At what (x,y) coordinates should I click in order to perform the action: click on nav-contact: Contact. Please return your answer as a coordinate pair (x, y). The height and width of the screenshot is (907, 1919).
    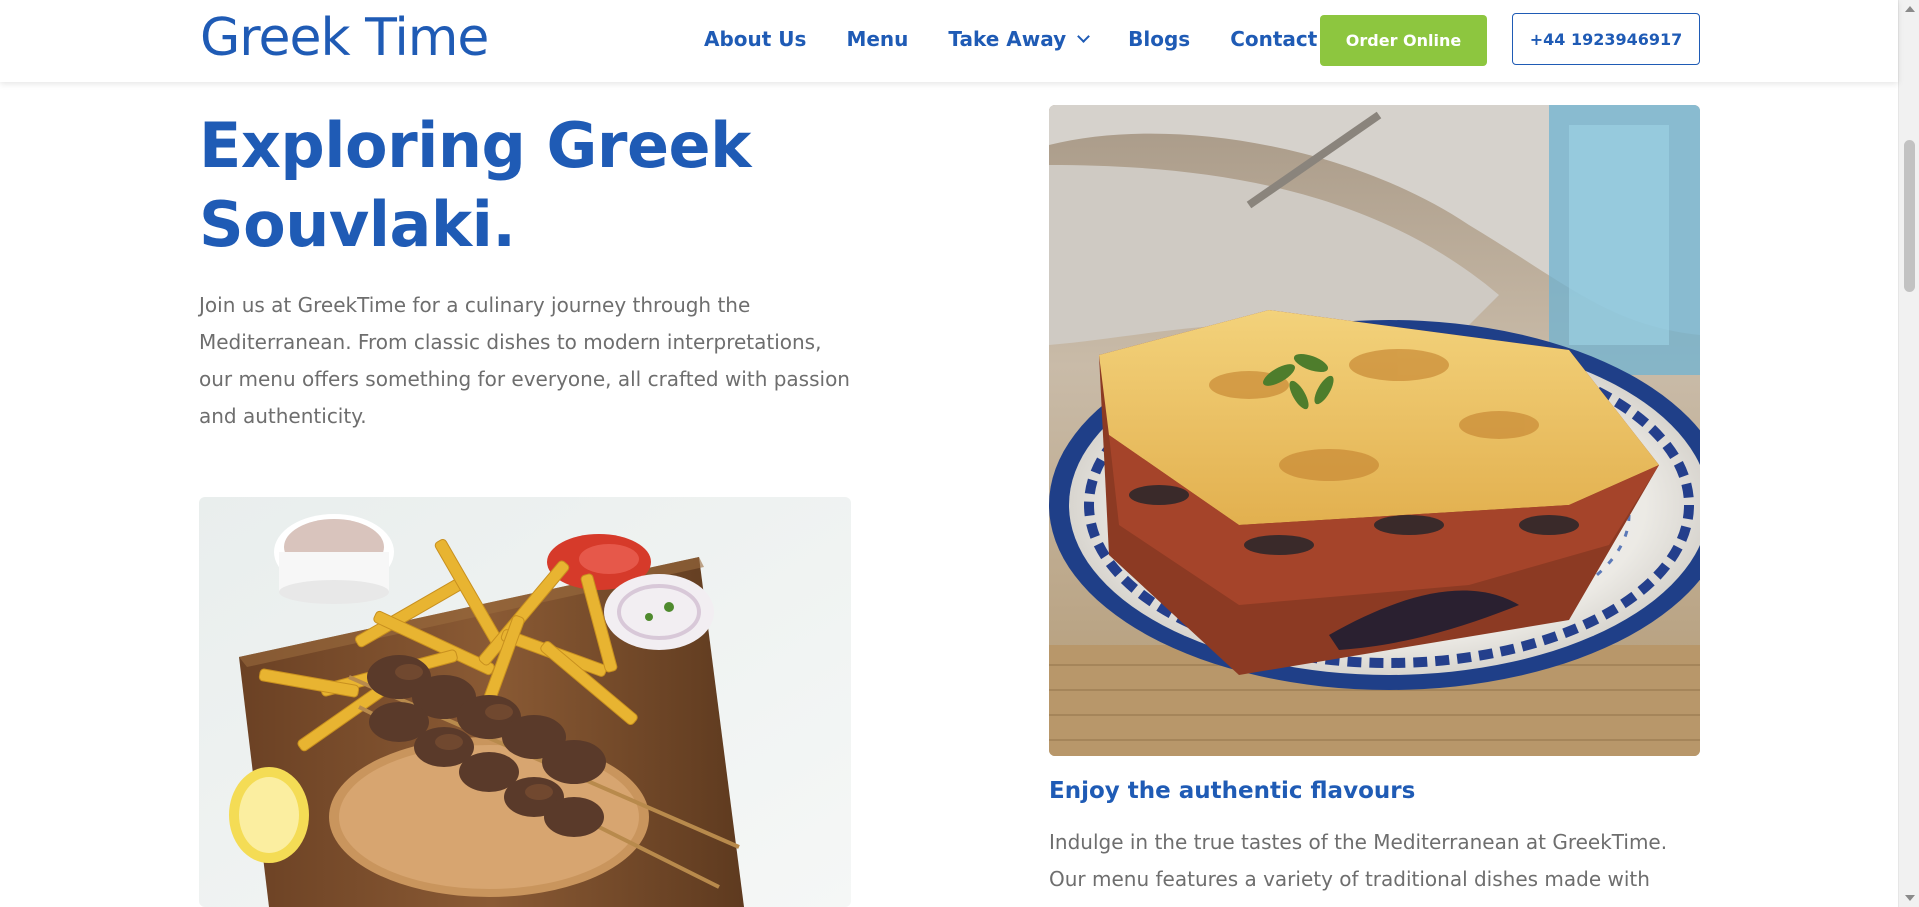
    Looking at the image, I should click on (1273, 39).